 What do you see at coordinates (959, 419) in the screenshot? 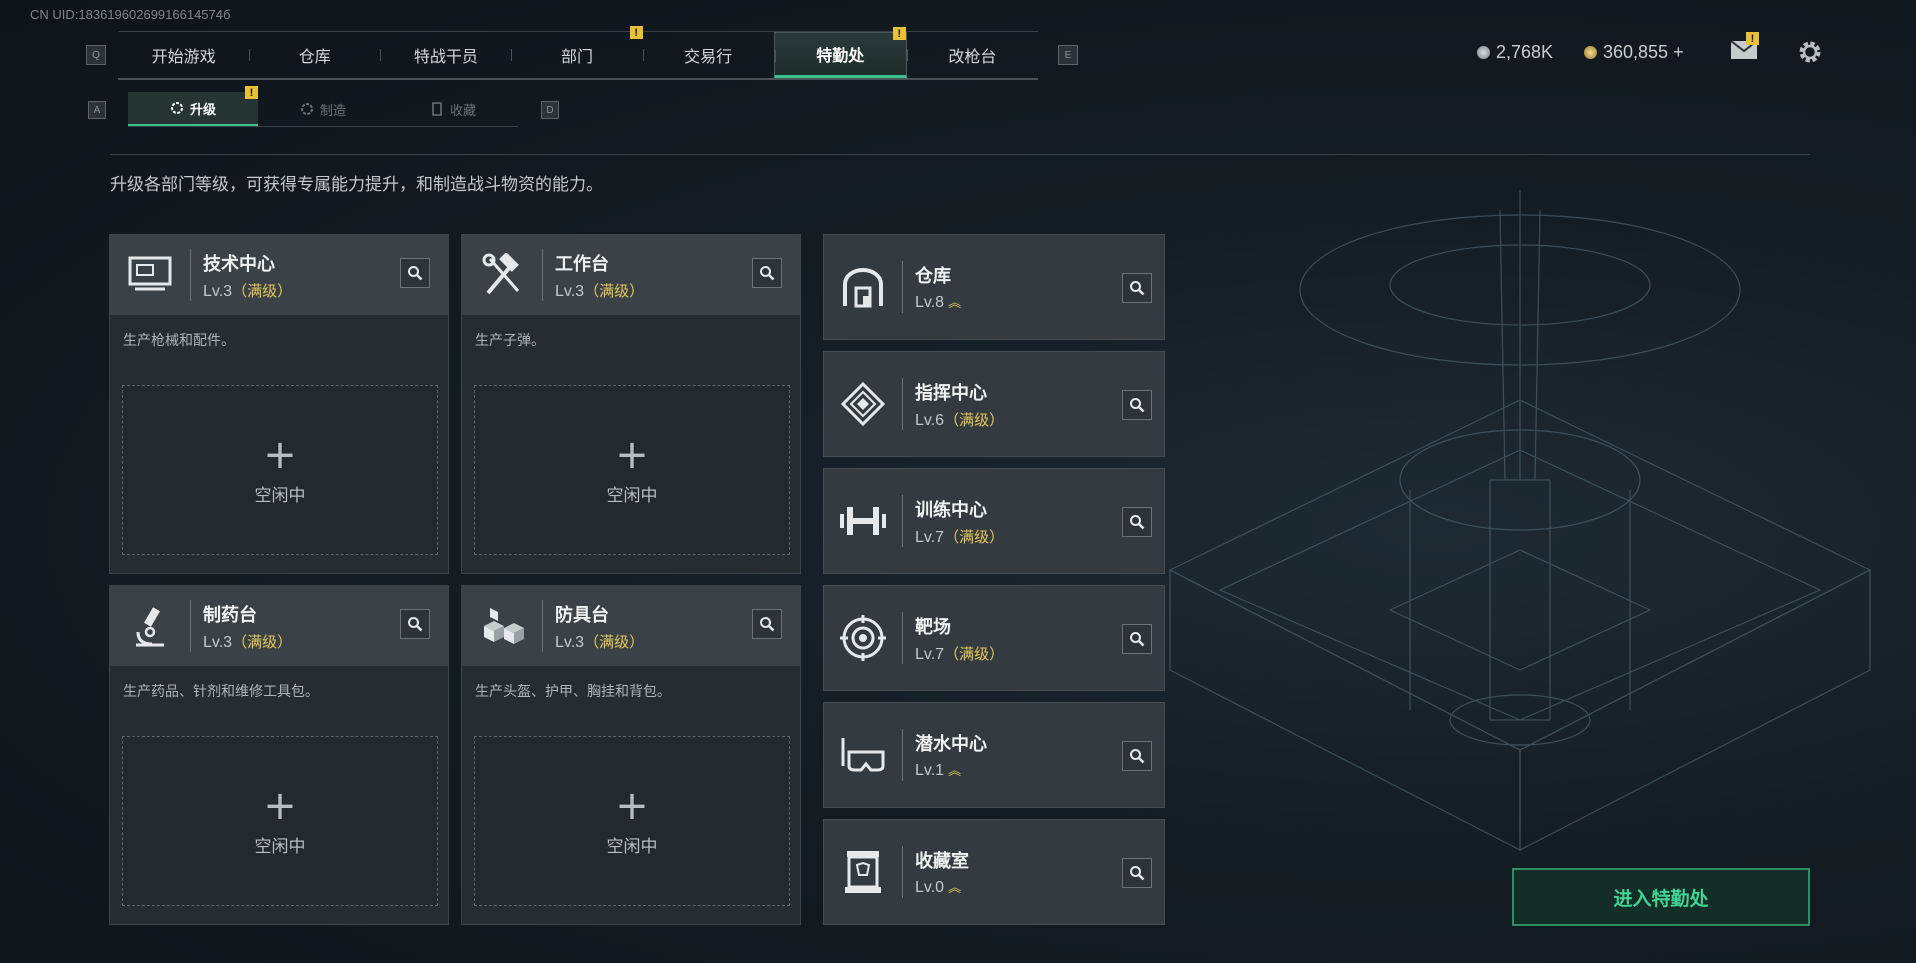
I see `department-level: Lv.6（满级）` at bounding box center [959, 419].